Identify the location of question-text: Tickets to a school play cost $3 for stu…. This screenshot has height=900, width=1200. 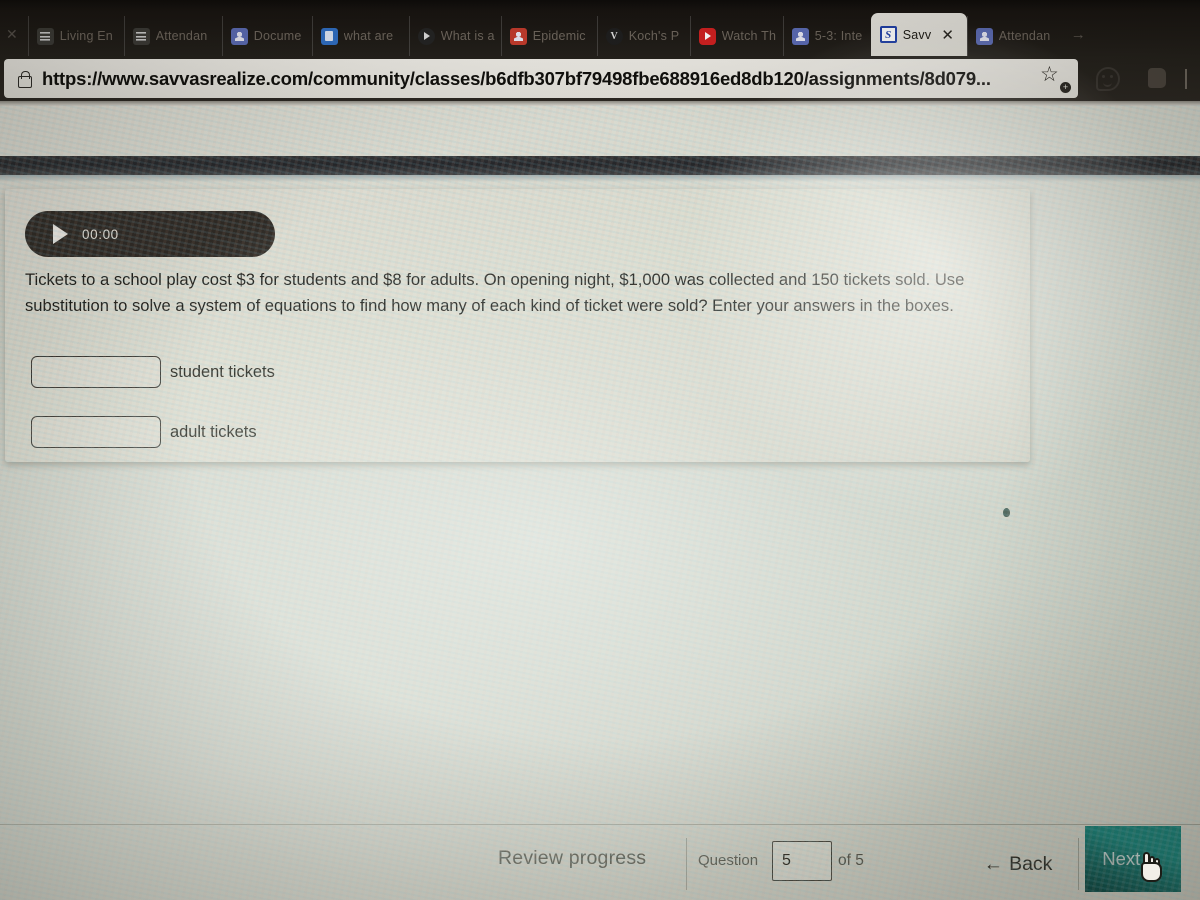
(495, 292).